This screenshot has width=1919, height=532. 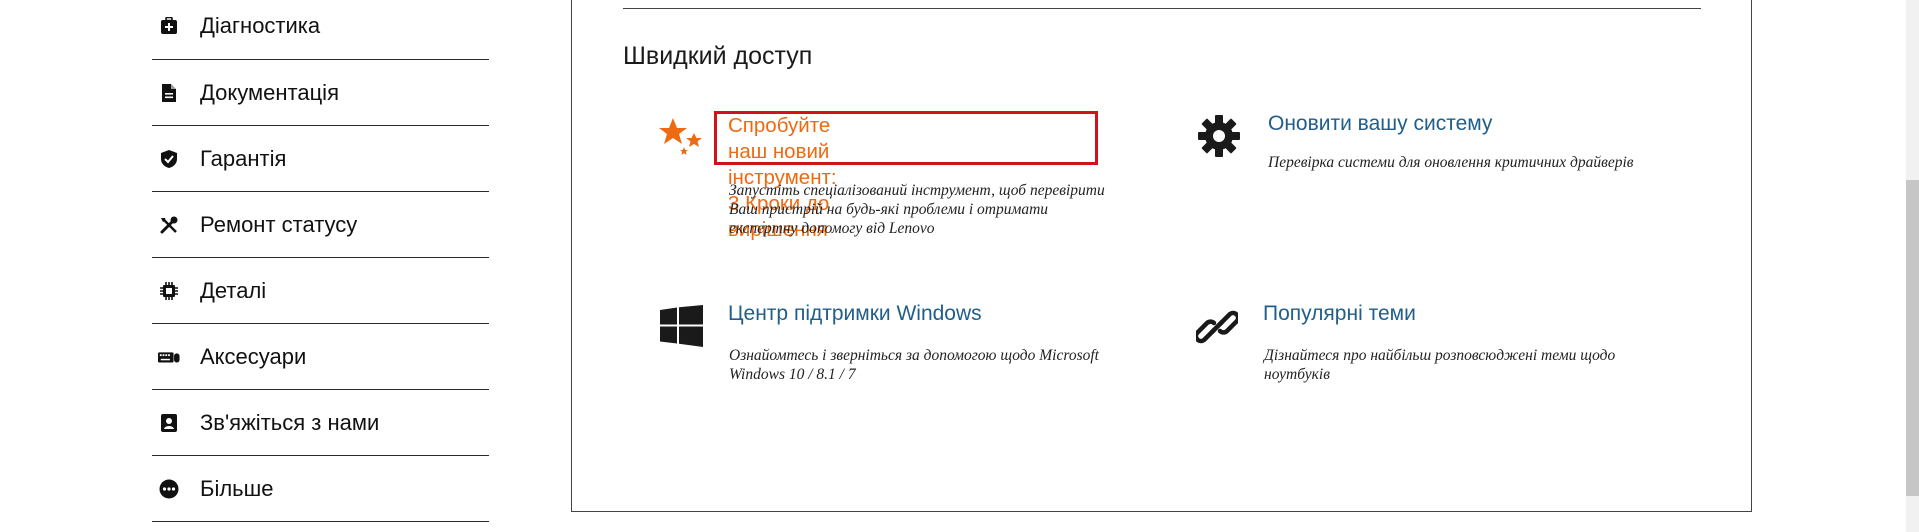 I want to click on description-line: Windows 10 / 8.1 / 7, so click(x=792, y=374).